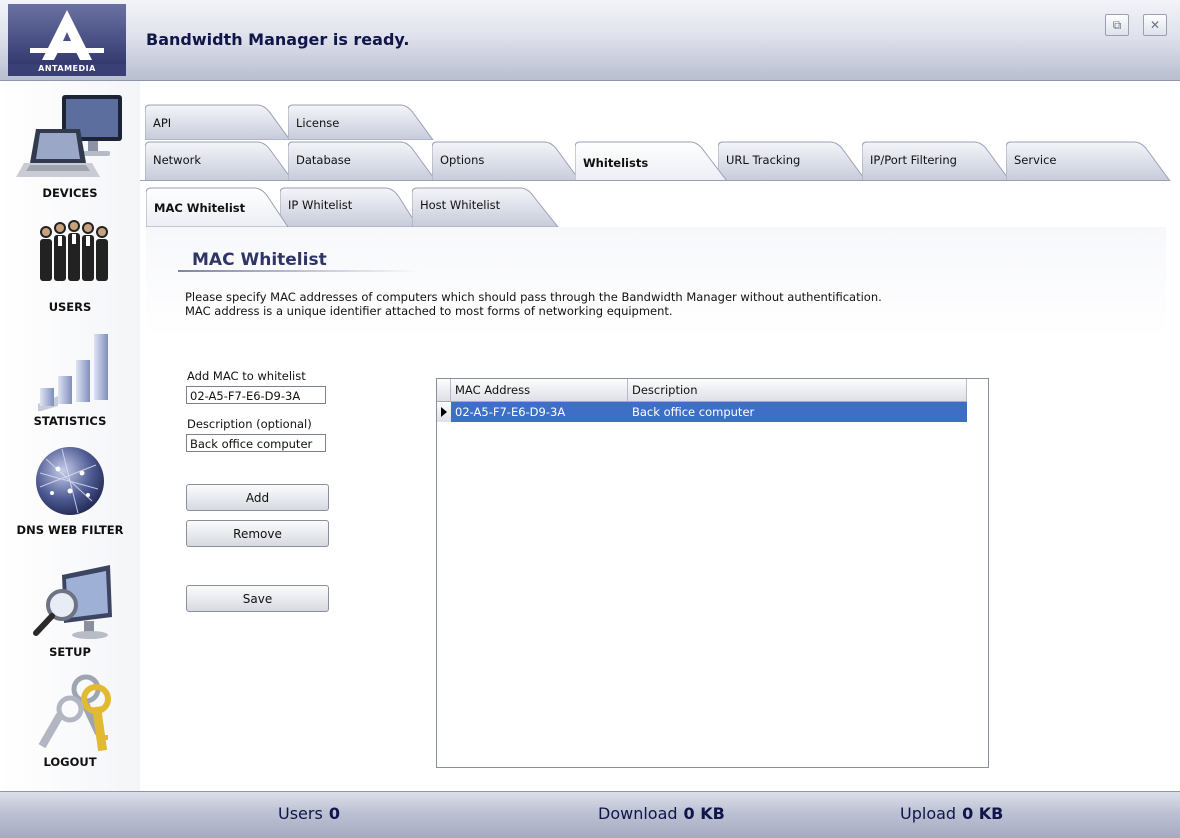  Describe the element at coordinates (616, 163) in the screenshot. I see `tab-label: Whitelists` at that location.